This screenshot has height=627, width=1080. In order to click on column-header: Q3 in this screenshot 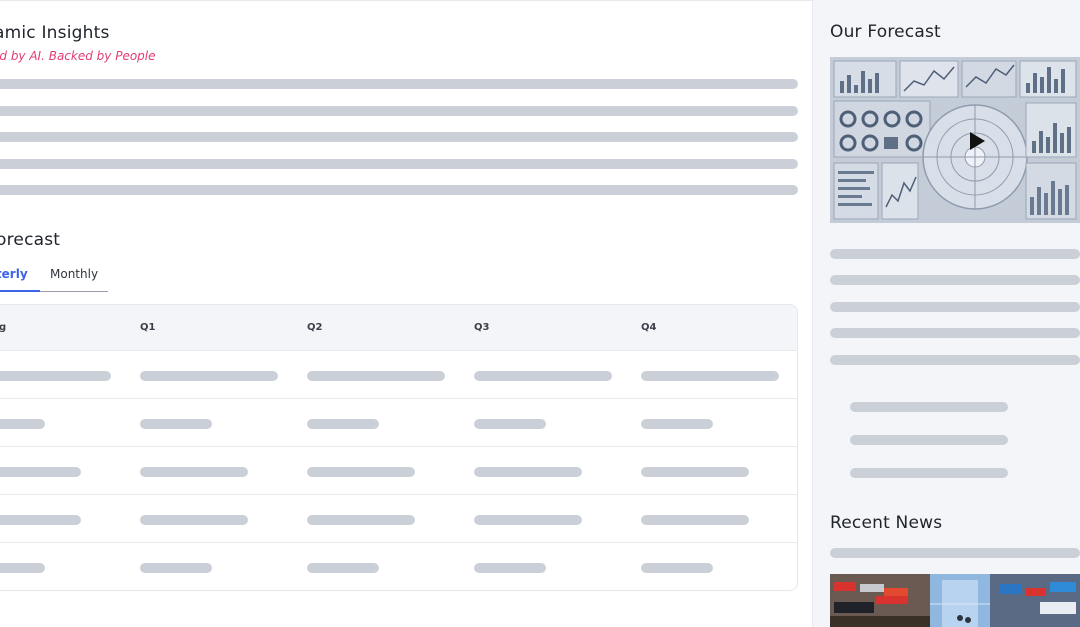, I will do `click(482, 327)`.